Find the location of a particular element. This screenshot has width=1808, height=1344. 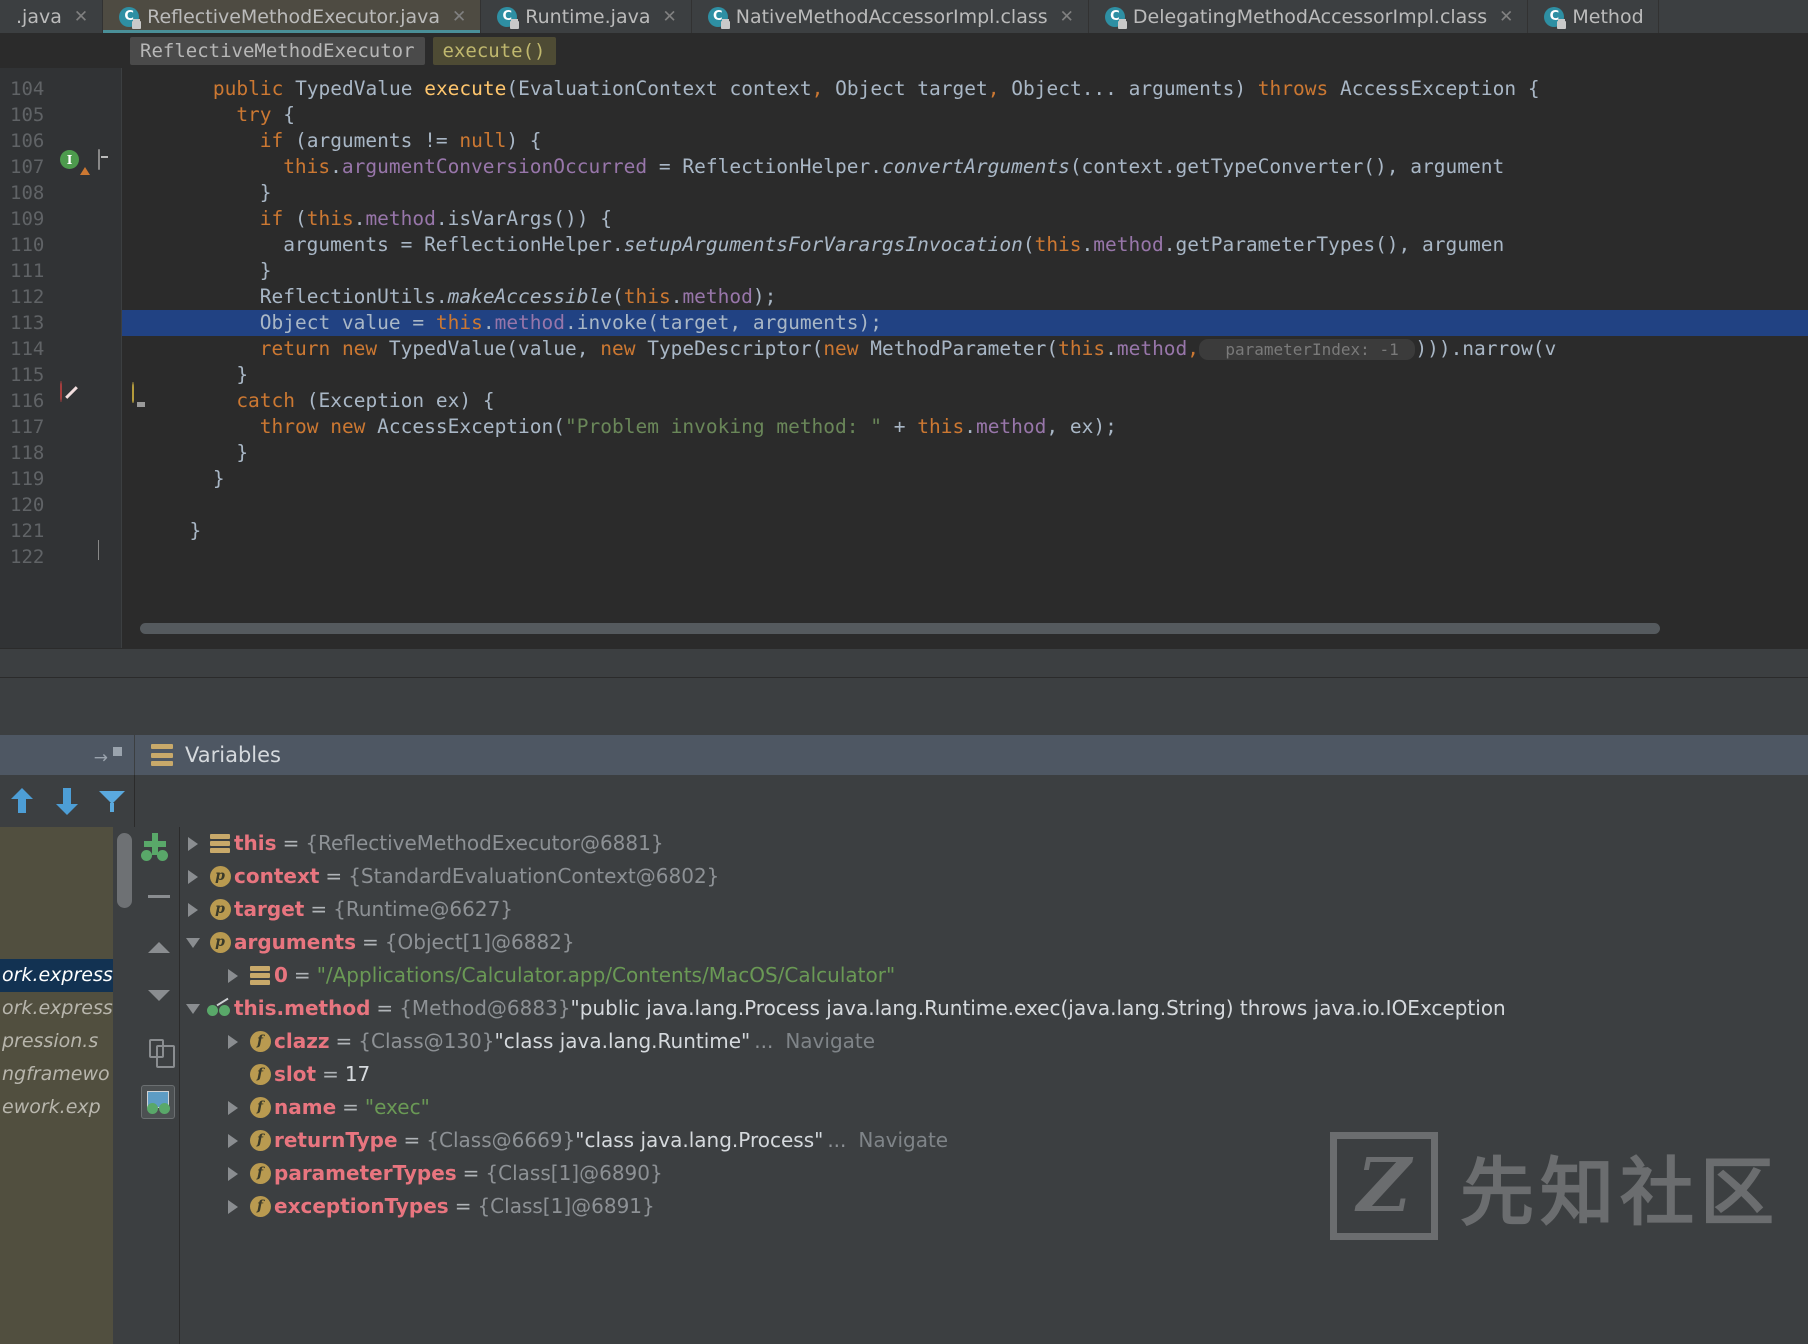

triangle-up-icon is located at coordinates (158, 948).